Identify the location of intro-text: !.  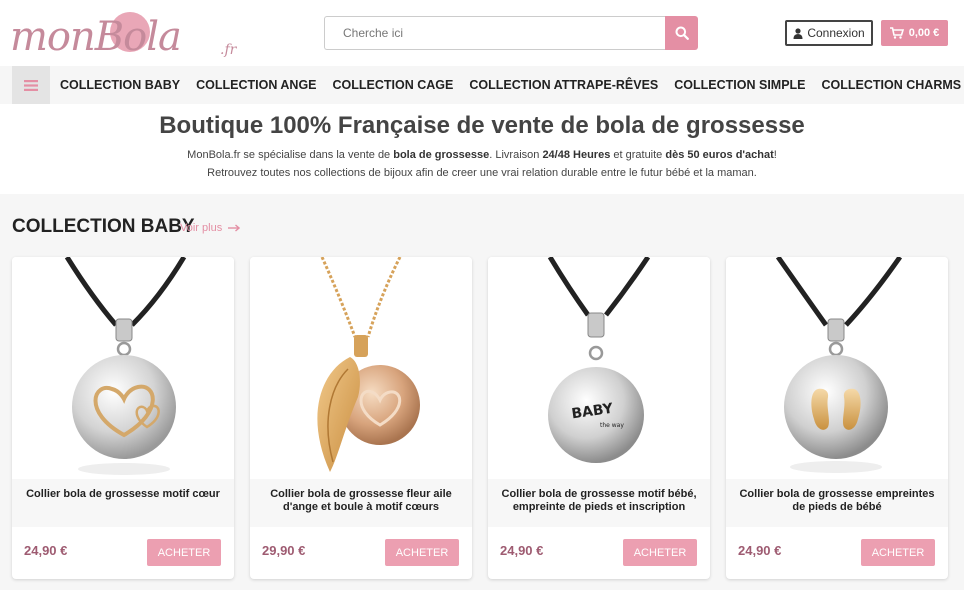
(775, 155).